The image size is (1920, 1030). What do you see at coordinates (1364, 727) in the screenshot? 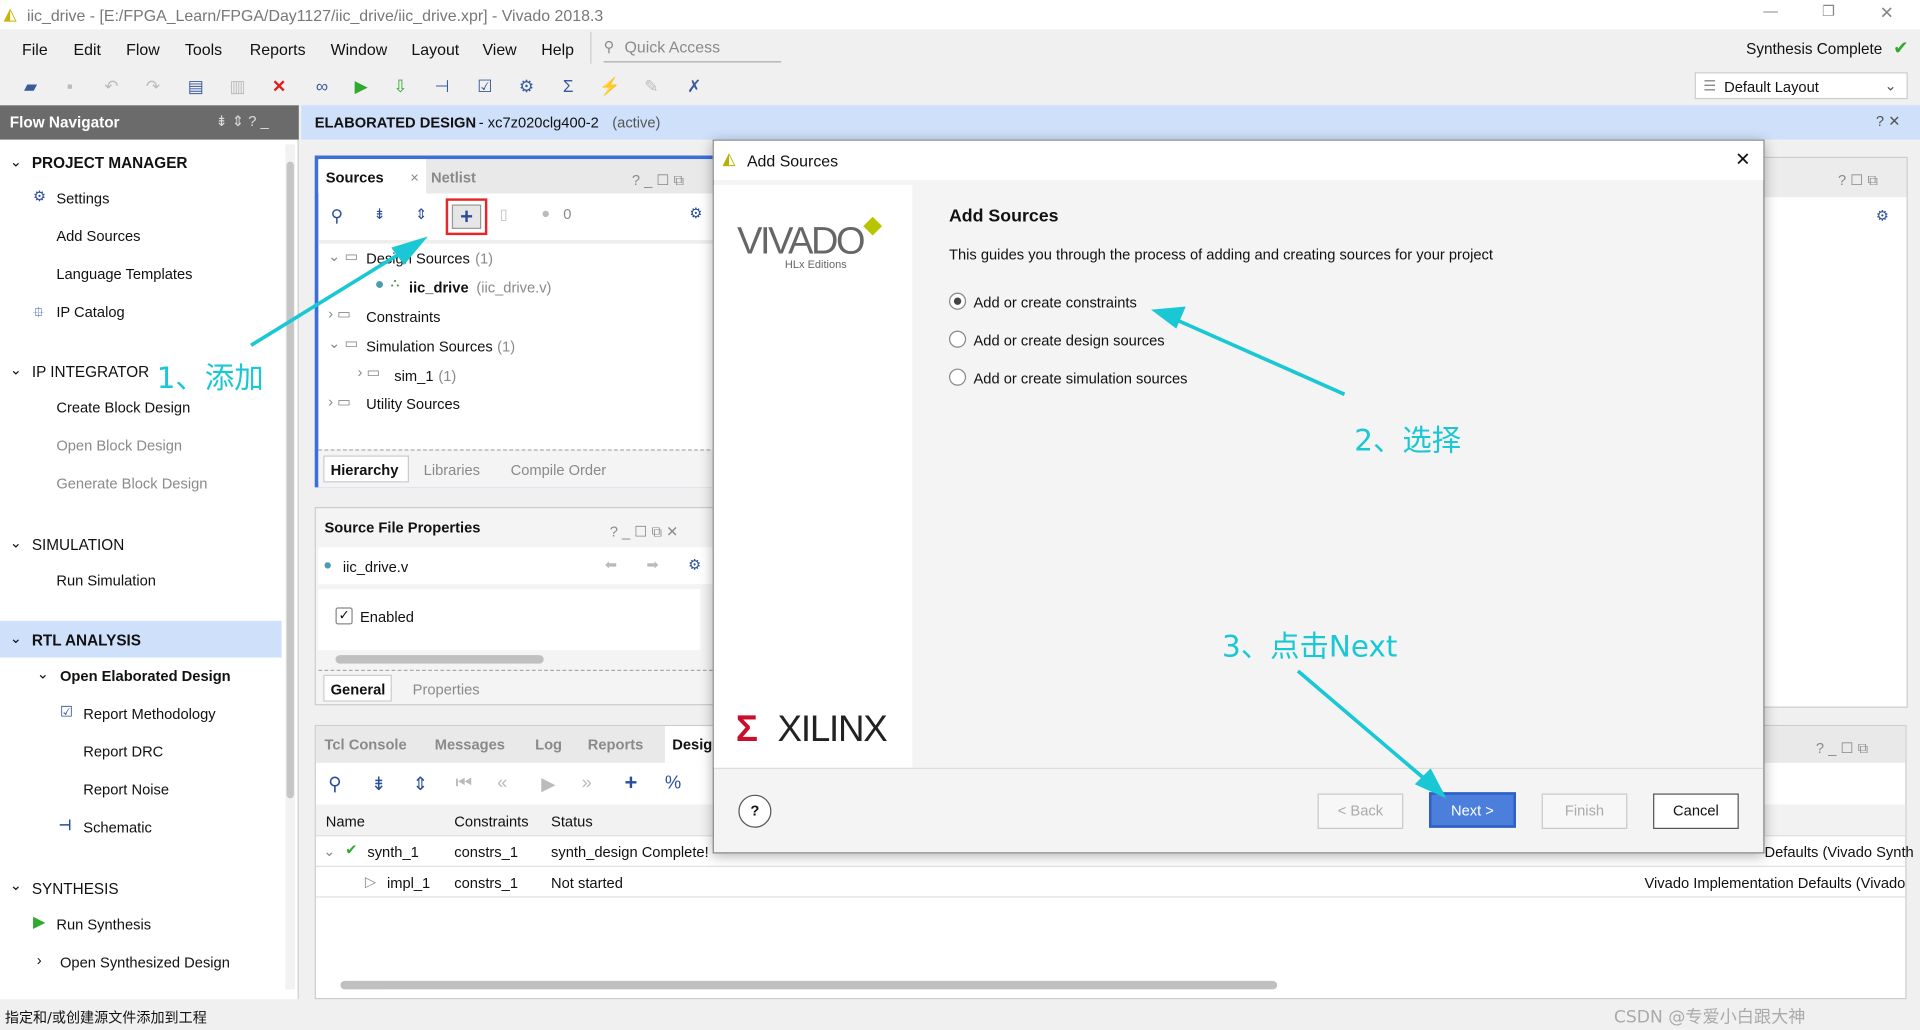
I see `arrow-next` at bounding box center [1364, 727].